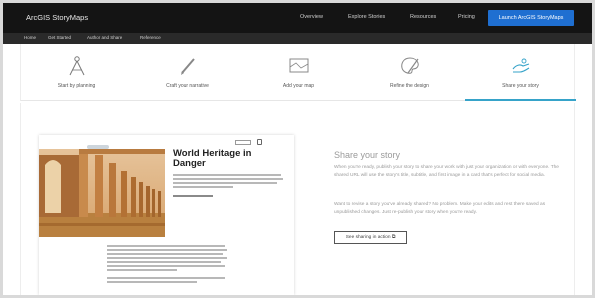 The width and height of the screenshot is (595, 298). What do you see at coordinates (366, 17) in the screenshot?
I see `nav-explore-stories: Explore Stories` at bounding box center [366, 17].